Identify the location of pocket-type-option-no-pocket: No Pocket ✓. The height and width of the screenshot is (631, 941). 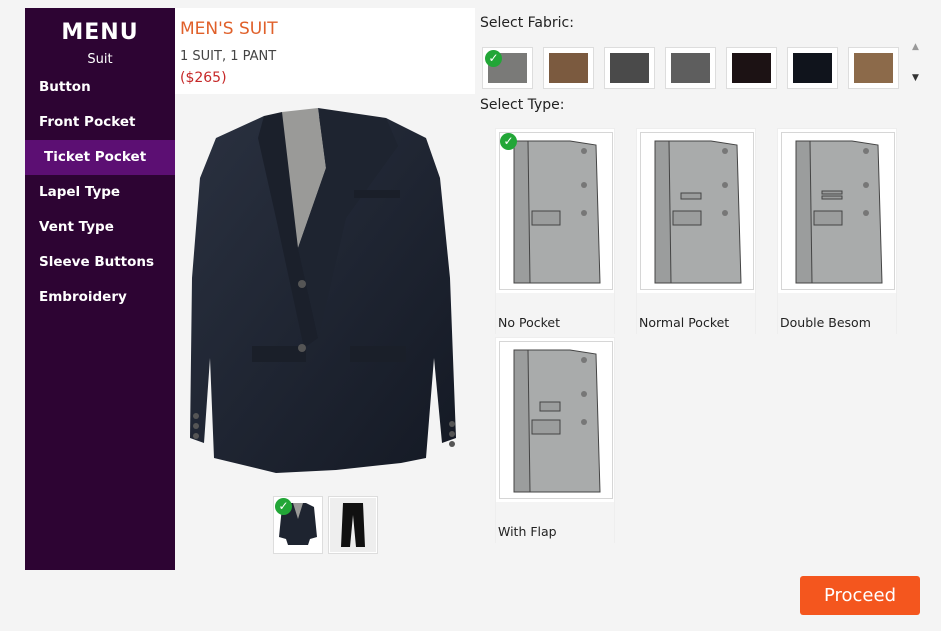
(555, 231).